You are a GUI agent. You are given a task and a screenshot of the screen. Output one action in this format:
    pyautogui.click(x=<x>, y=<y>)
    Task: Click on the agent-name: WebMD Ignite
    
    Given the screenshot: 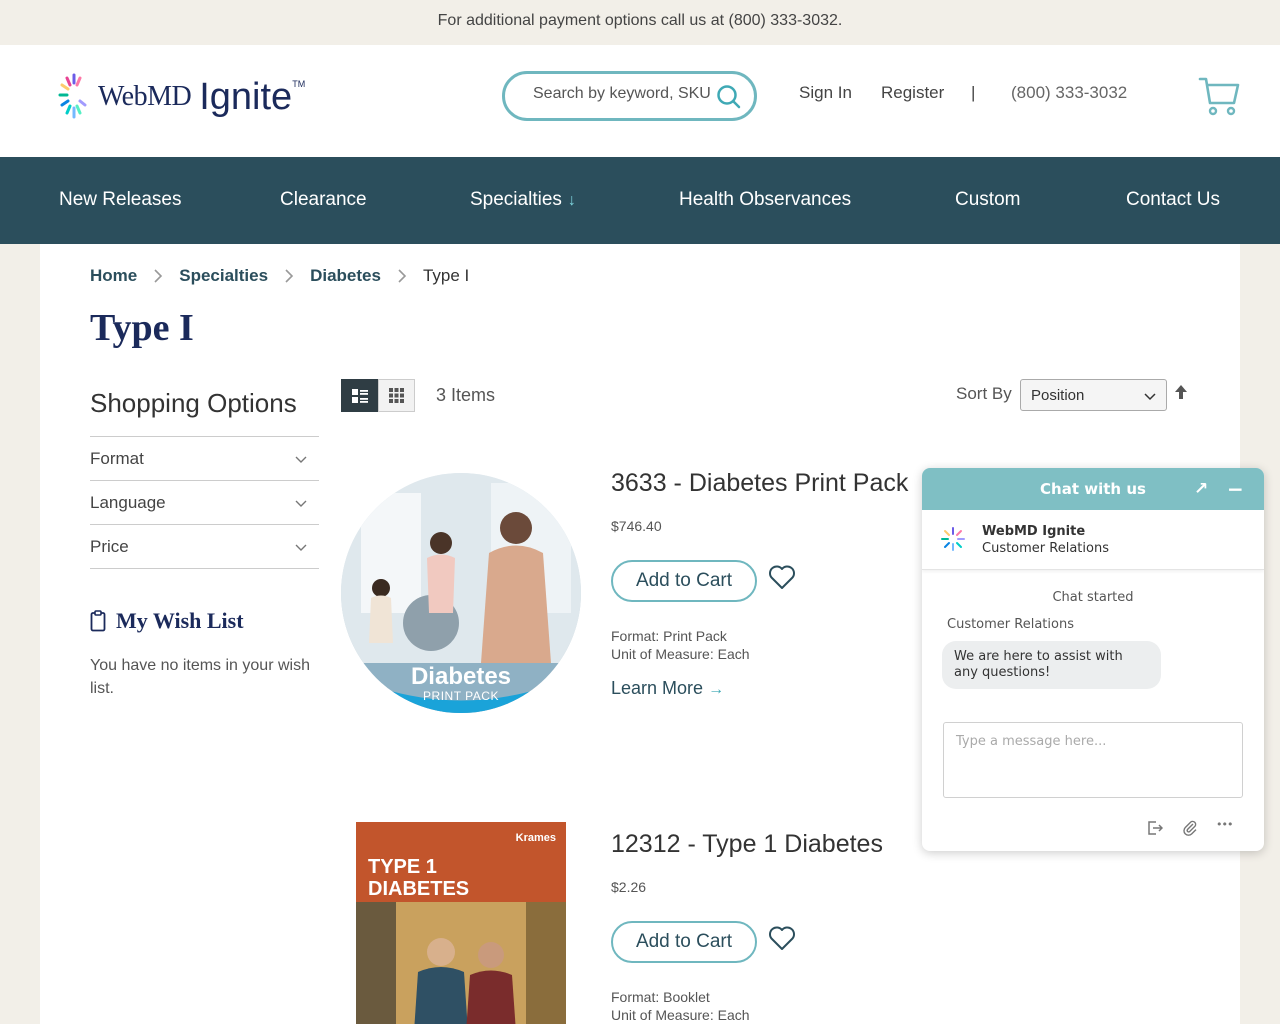 What is the action you would take?
    pyautogui.click(x=1034, y=531)
    